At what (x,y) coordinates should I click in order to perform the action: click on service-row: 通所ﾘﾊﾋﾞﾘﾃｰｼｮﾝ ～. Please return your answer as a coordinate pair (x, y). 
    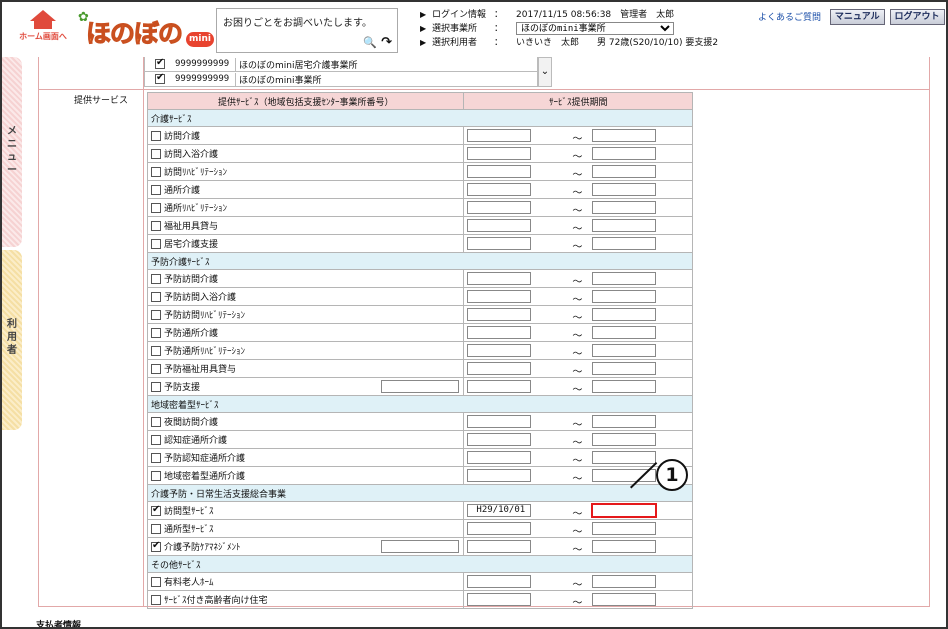
    Looking at the image, I should click on (419, 207).